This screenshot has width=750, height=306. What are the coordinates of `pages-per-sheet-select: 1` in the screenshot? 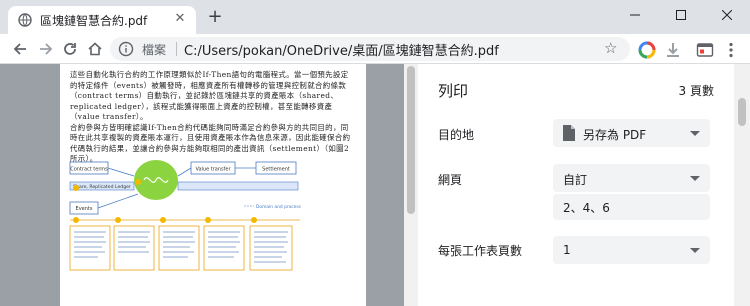 It's located at (631, 250).